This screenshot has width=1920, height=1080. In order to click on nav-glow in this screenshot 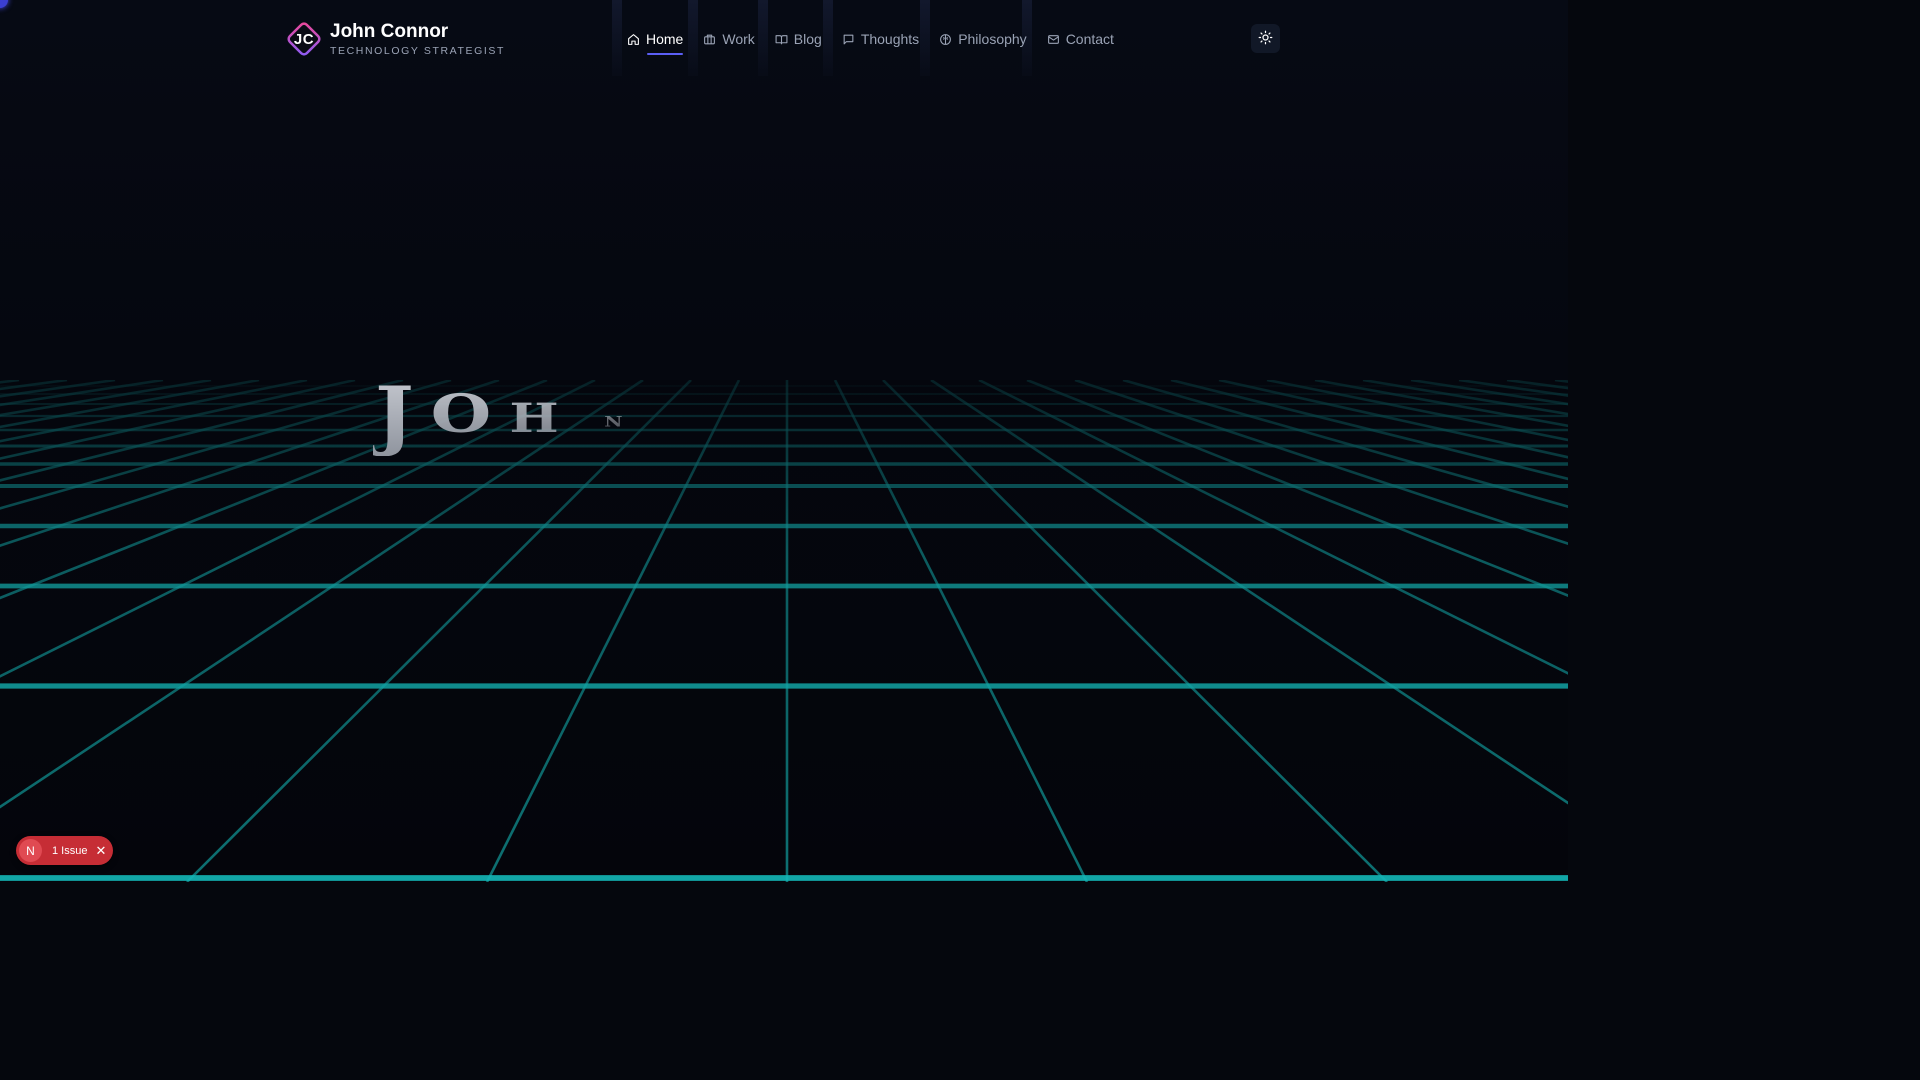, I will do `click(617, 38)`.